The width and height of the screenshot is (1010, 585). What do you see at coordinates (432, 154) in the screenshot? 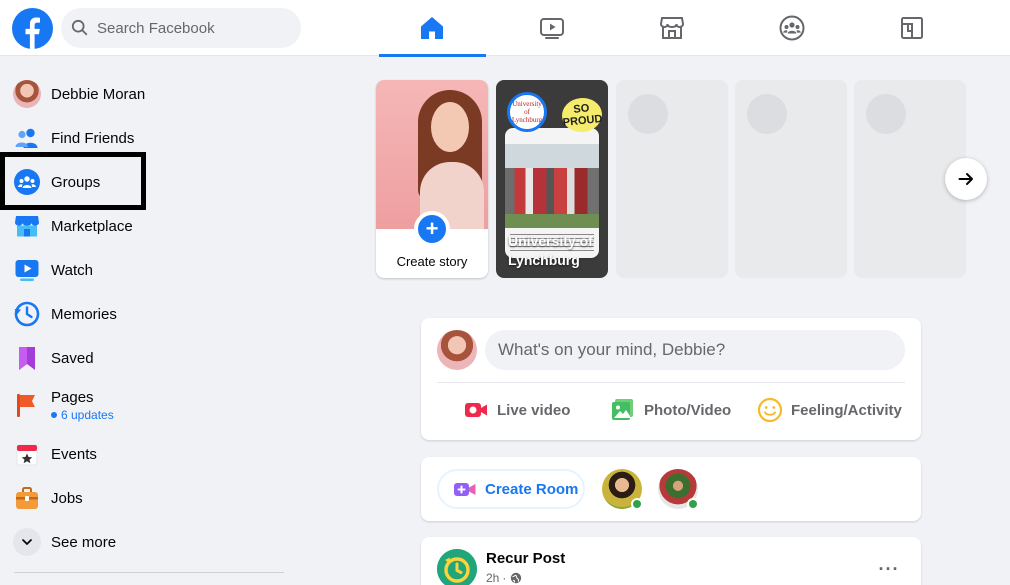
I see `story-profile-photo` at bounding box center [432, 154].